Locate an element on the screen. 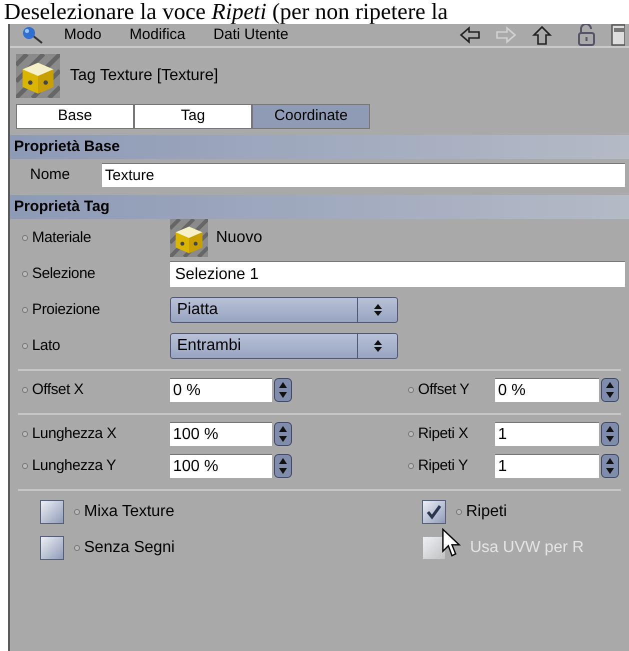 This screenshot has width=629, height=651. field-label: Lato is located at coordinates (46, 346).